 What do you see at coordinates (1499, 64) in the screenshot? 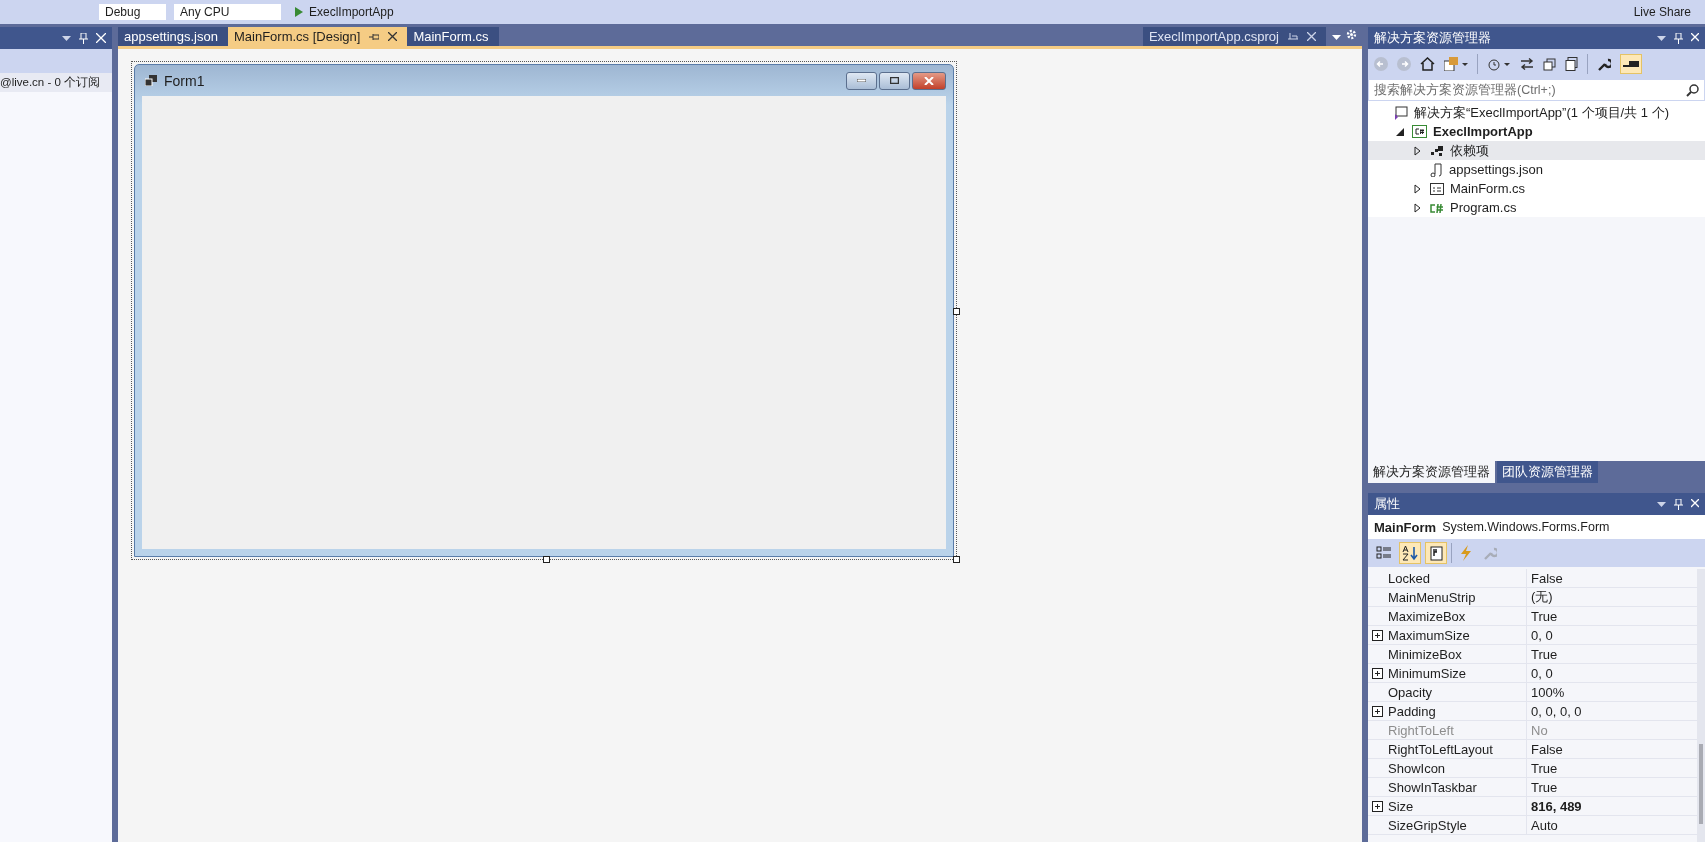
I see `history-icon` at bounding box center [1499, 64].